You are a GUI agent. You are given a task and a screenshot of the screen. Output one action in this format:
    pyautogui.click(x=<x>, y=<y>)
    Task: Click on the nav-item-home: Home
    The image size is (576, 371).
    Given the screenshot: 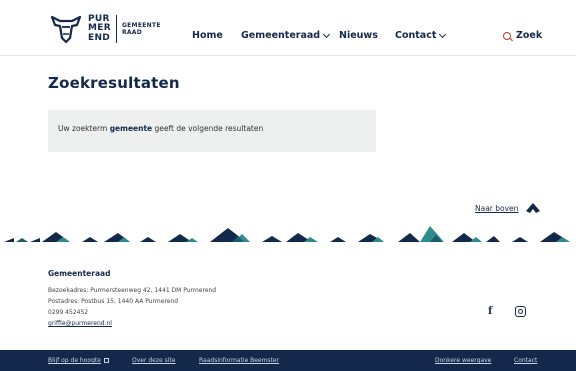 What is the action you would take?
    pyautogui.click(x=207, y=35)
    